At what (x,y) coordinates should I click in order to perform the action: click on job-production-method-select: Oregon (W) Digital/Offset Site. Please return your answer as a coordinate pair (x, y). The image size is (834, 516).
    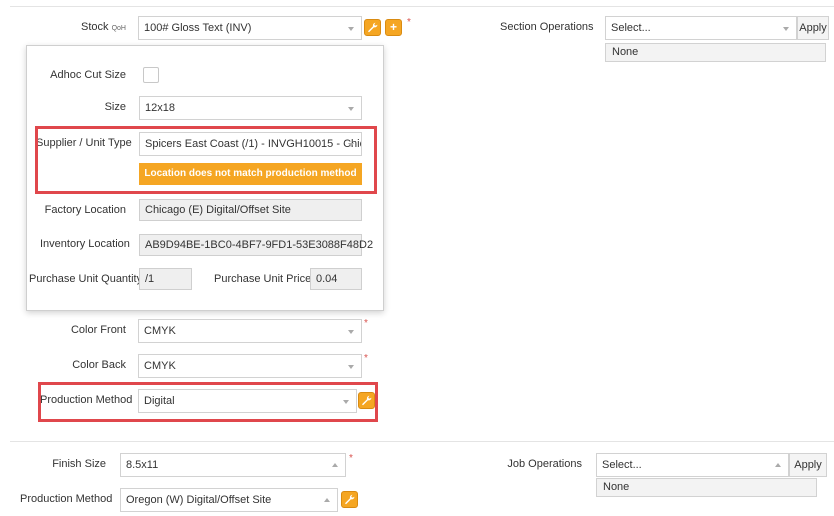
    Looking at the image, I should click on (229, 500).